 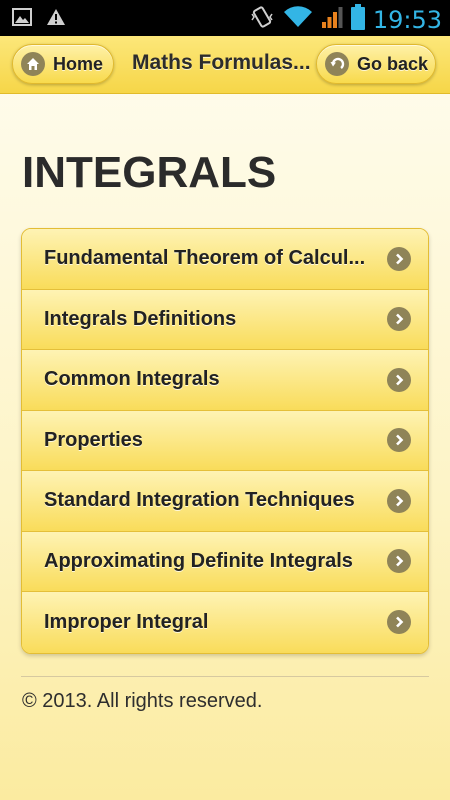 I want to click on home-button-label: Home, so click(x=78, y=63).